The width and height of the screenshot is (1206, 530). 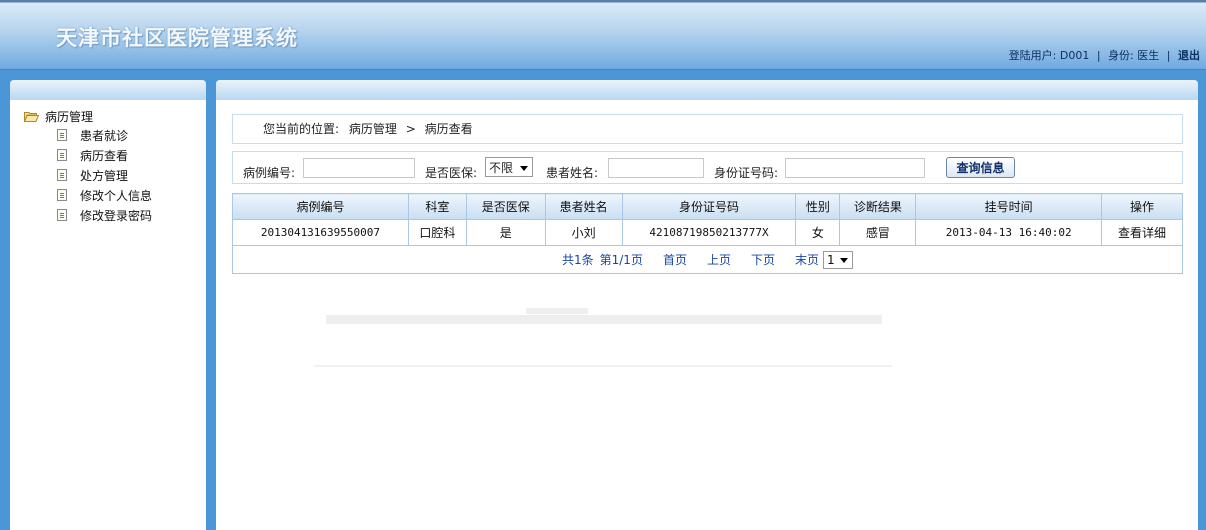 I want to click on sidebar-header-bar, so click(x=108, y=90).